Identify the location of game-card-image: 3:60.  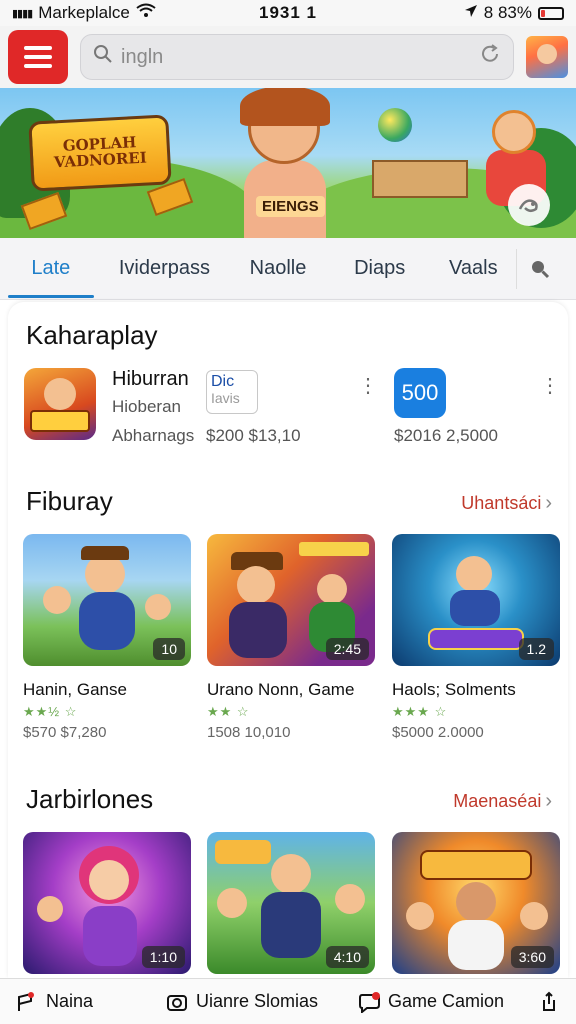
(476, 903).